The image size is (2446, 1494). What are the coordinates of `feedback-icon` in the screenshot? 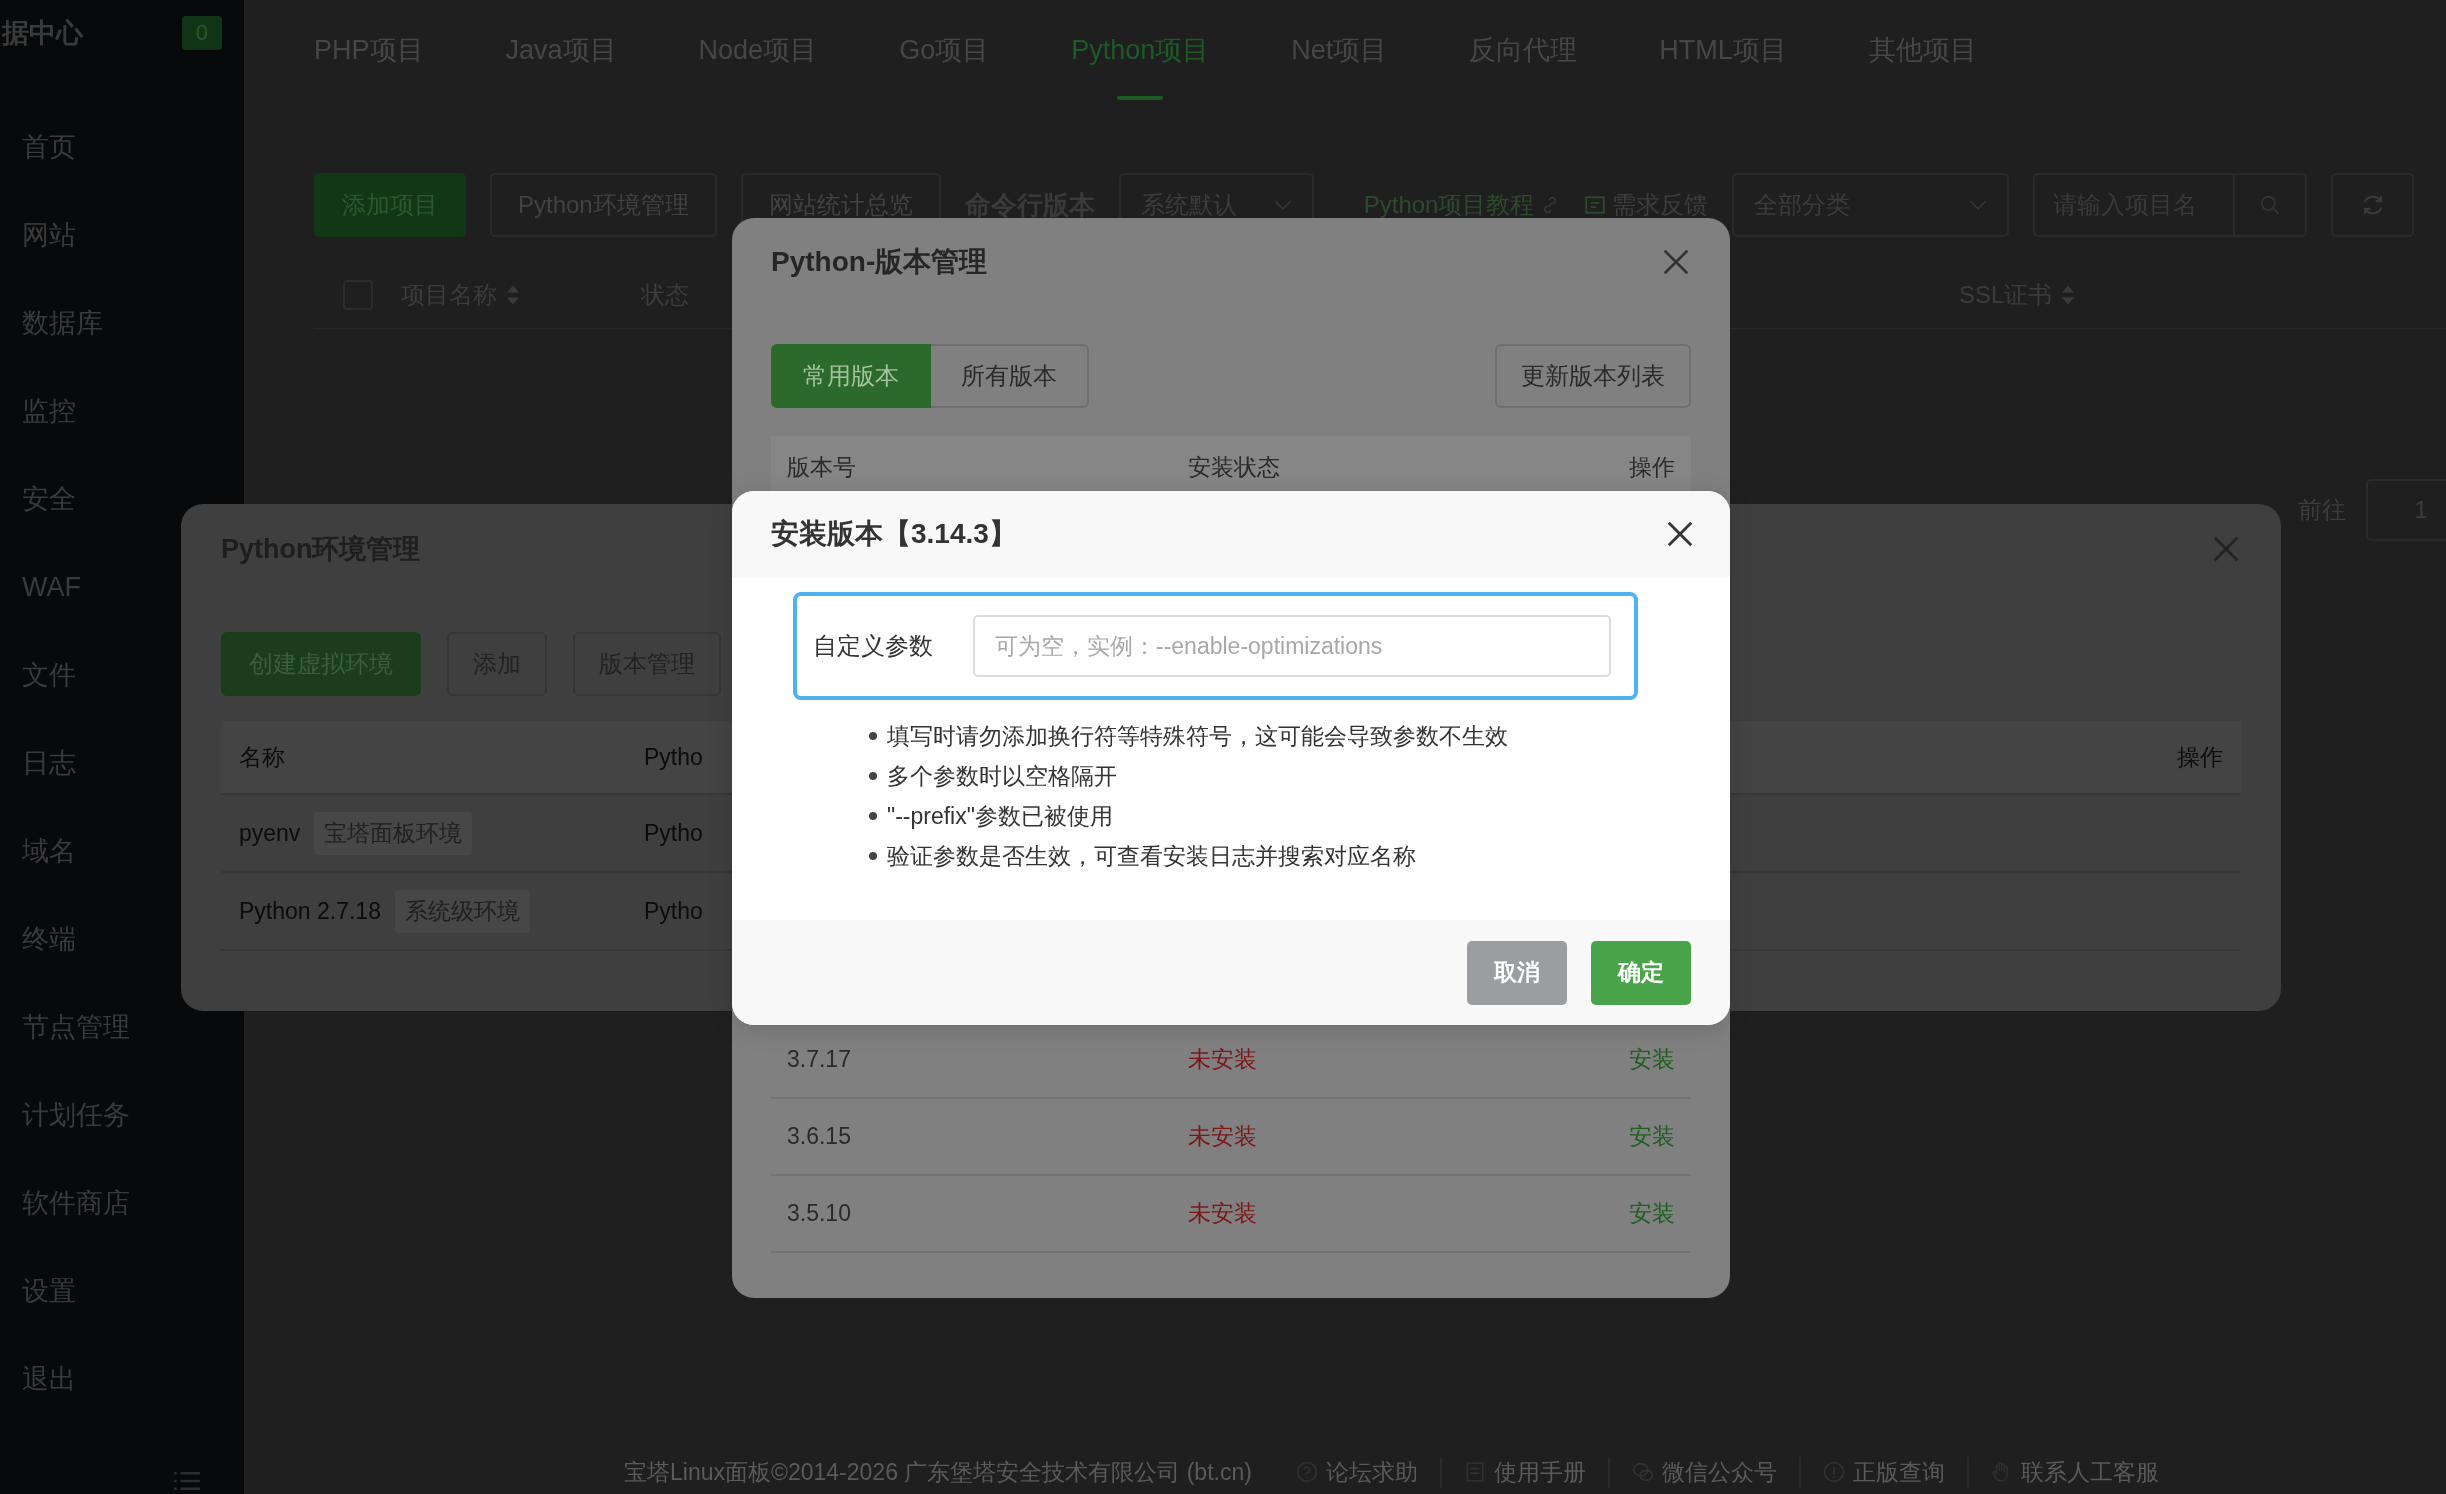 It's located at (1595, 205).